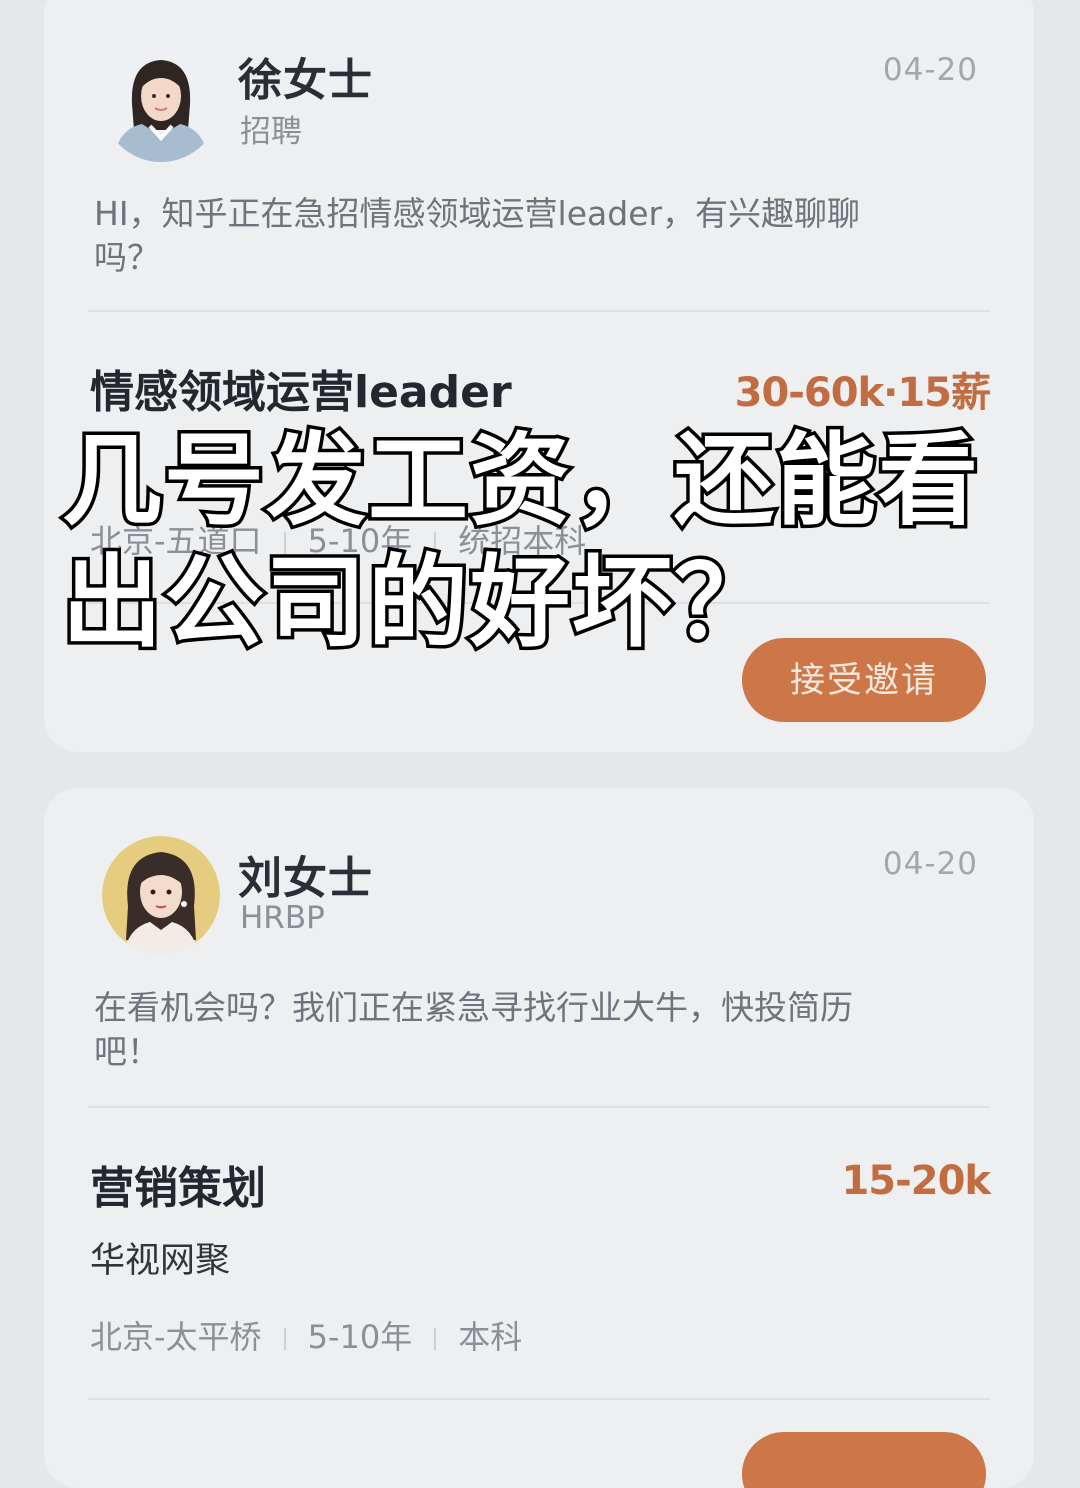 The height and width of the screenshot is (1488, 1080). I want to click on woman-photo-avatar-icon, so click(161, 103).